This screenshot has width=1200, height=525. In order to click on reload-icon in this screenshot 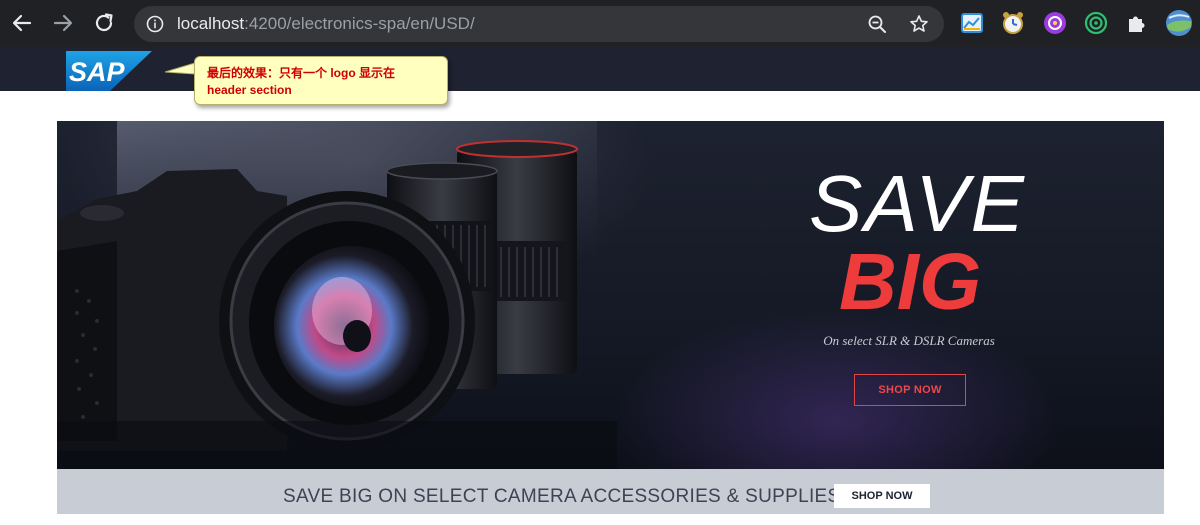, I will do `click(104, 22)`.